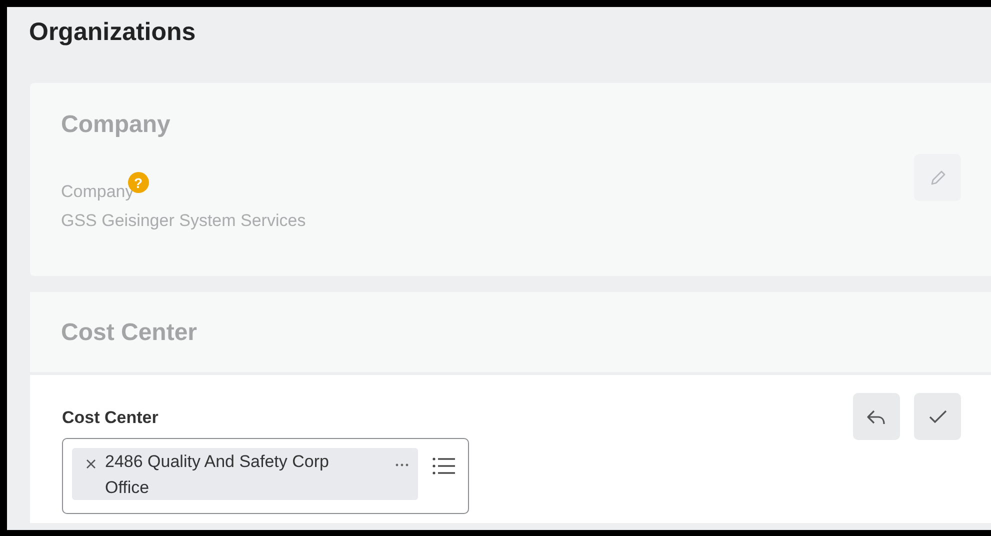  I want to click on more-icon, so click(402, 465).